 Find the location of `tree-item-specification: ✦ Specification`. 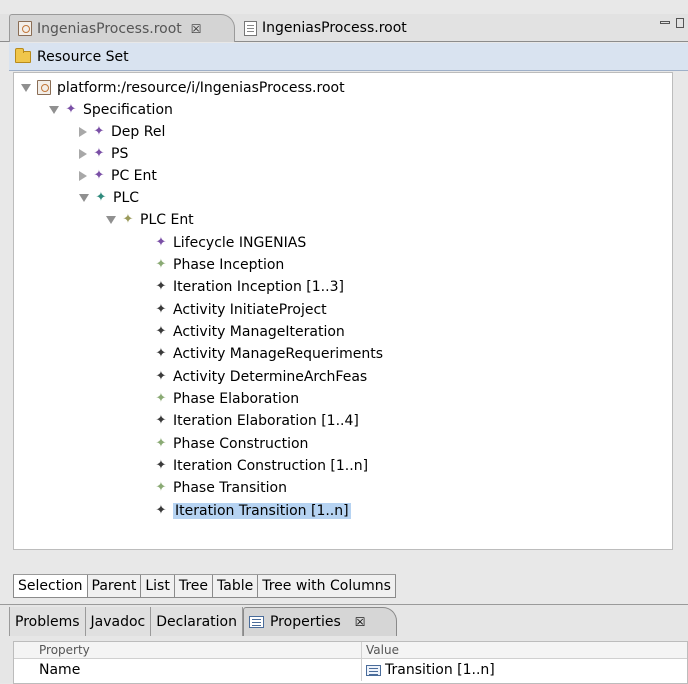

tree-item-specification: ✦ Specification is located at coordinates (111, 109).